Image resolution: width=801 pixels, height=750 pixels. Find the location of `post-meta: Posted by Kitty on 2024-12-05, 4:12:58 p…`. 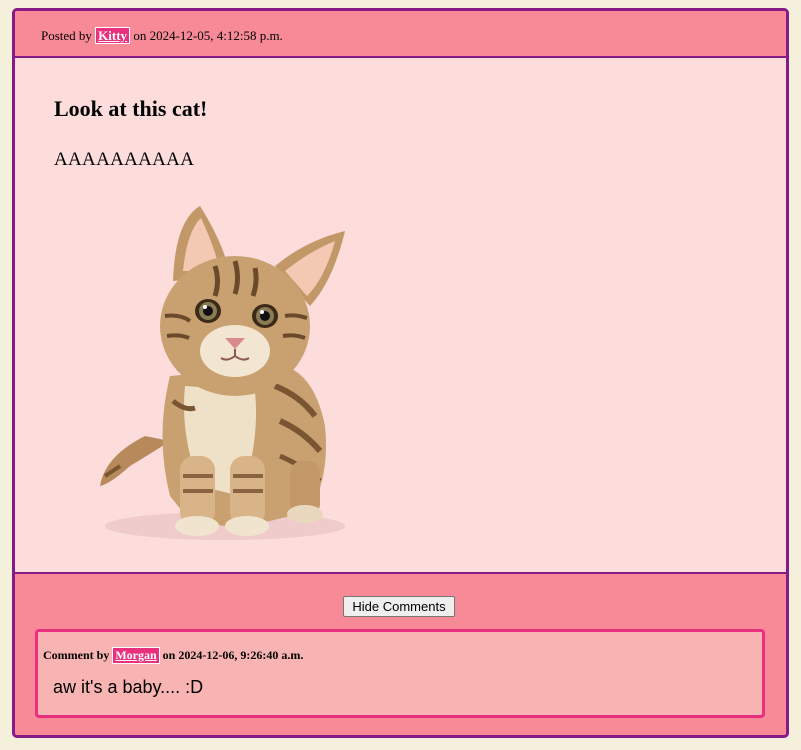

post-meta: Posted by Kitty on 2024-12-05, 4:12:58 p… is located at coordinates (162, 35).